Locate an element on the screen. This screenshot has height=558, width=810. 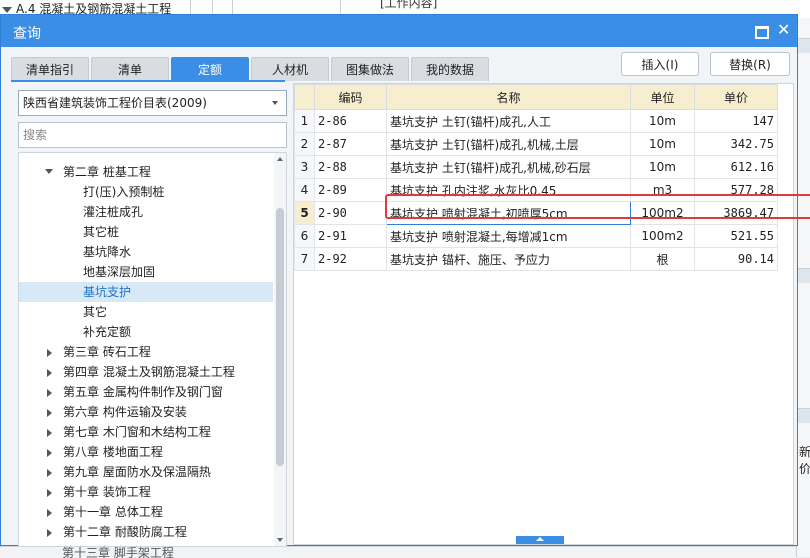
table-row: 3 2-88 基坑支护 土钉(锚杆)成孔,机械,砂石层 10m 612.16 is located at coordinates (536, 167).